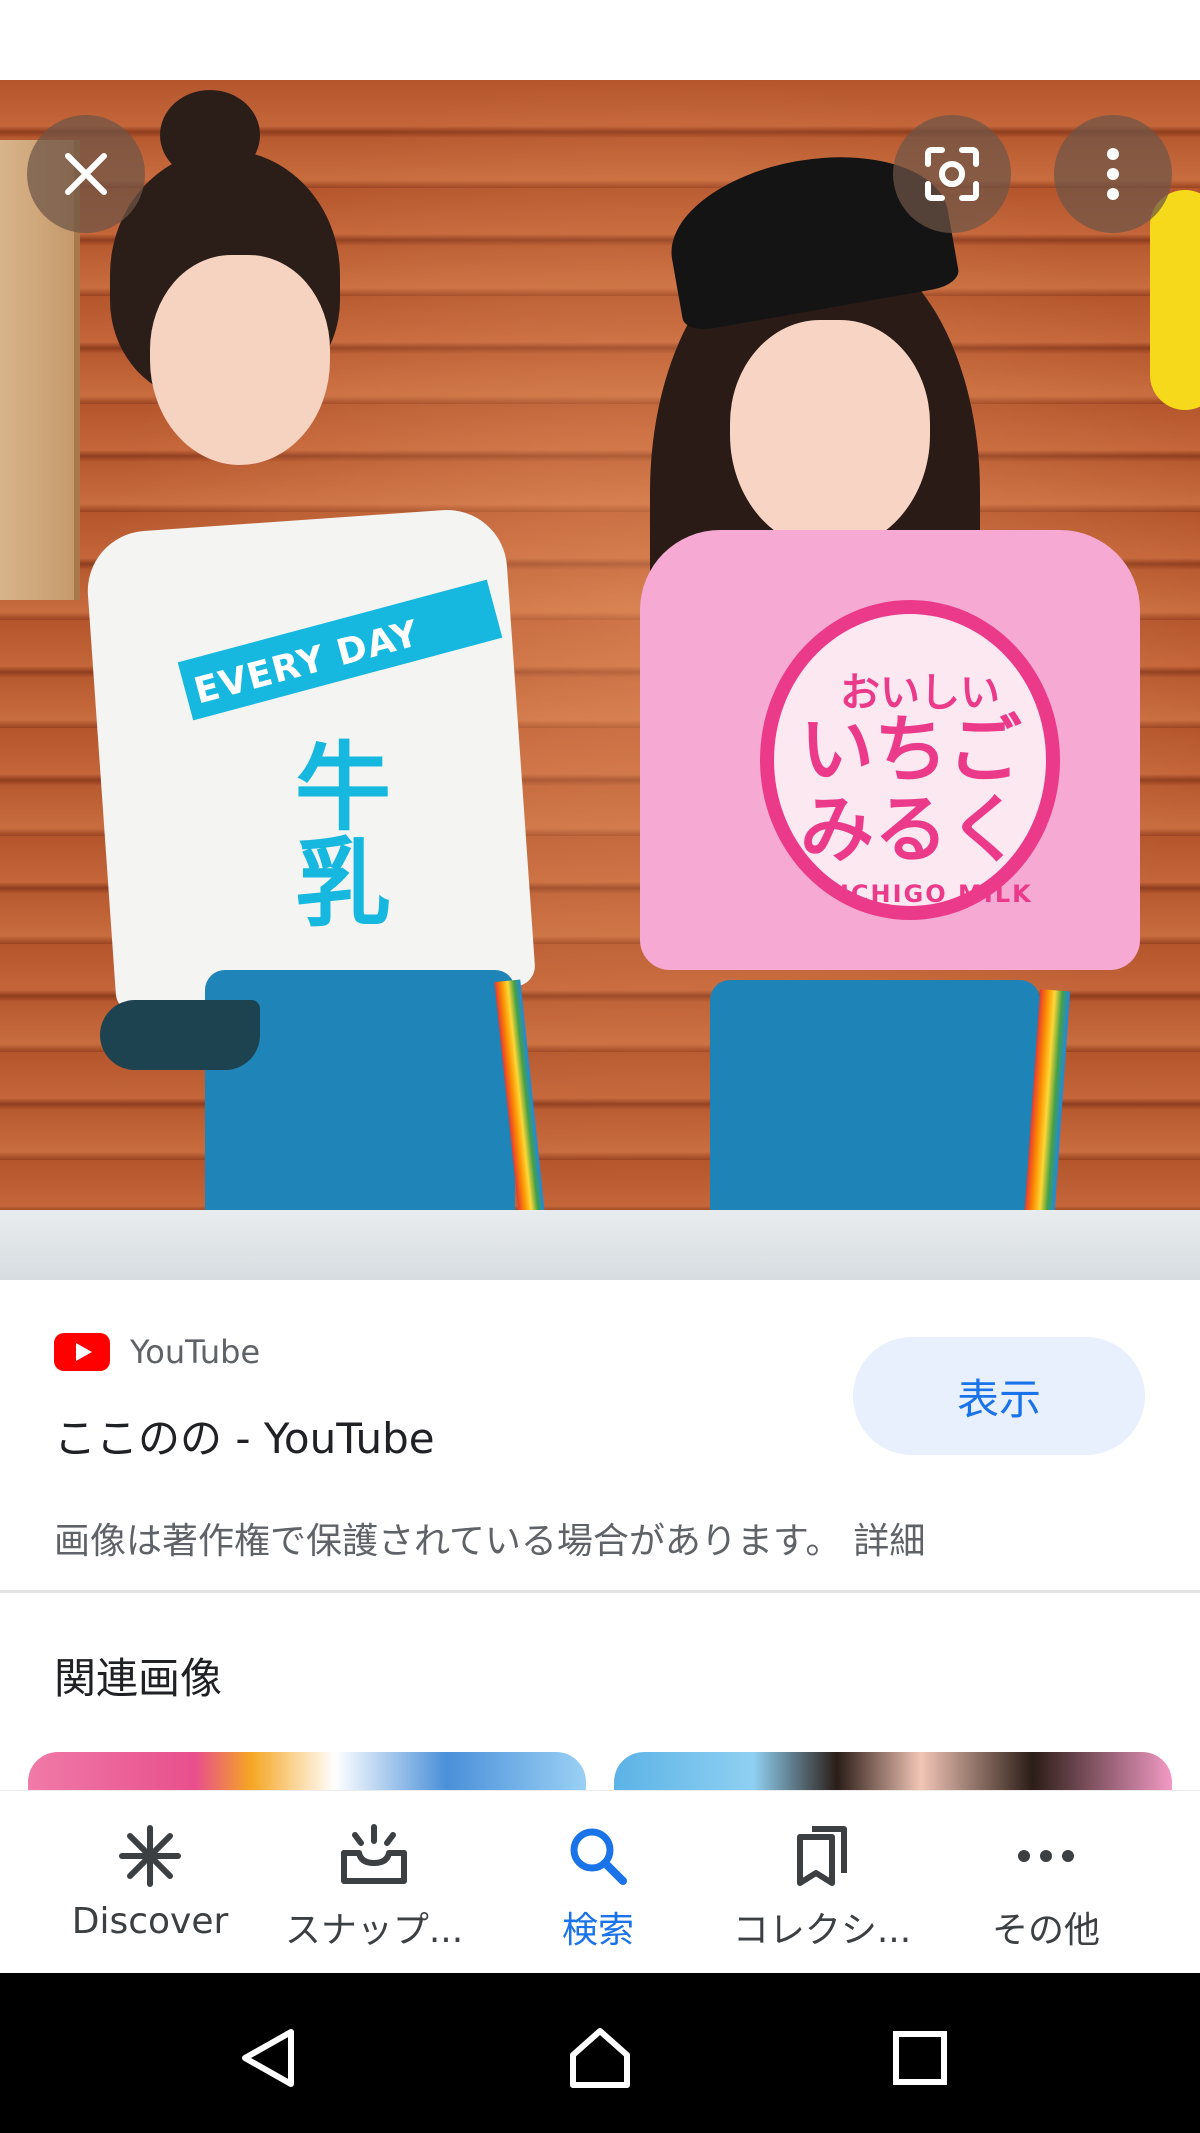 This screenshot has height=2133, width=1200. I want to click on home-icon, so click(600, 2058).